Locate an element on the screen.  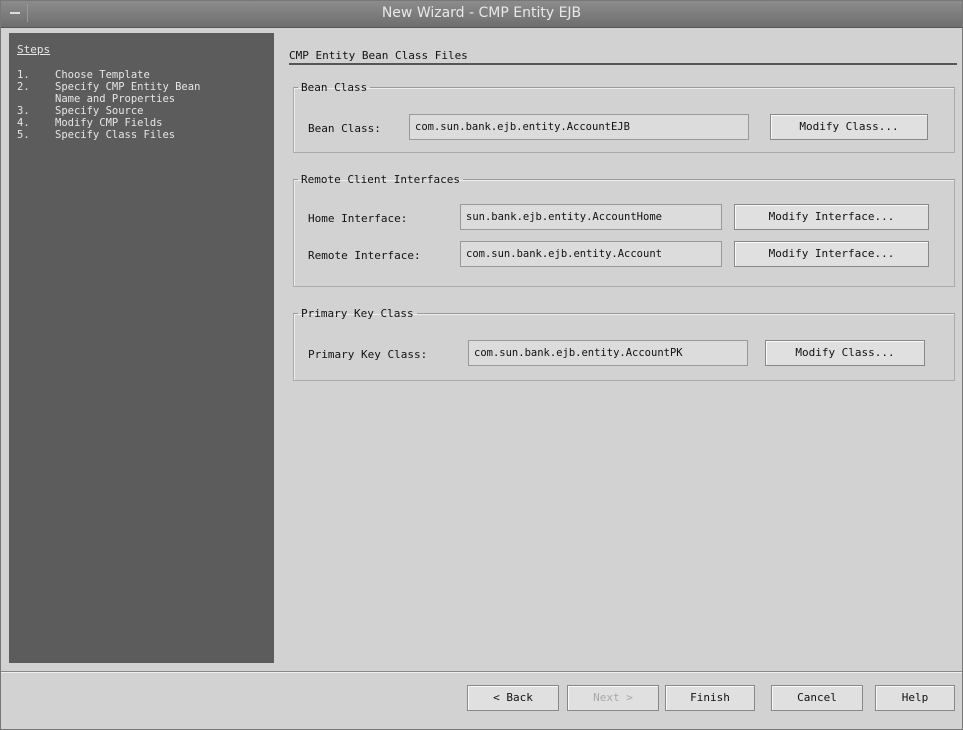
title-divider is located at coordinates (623, 64).